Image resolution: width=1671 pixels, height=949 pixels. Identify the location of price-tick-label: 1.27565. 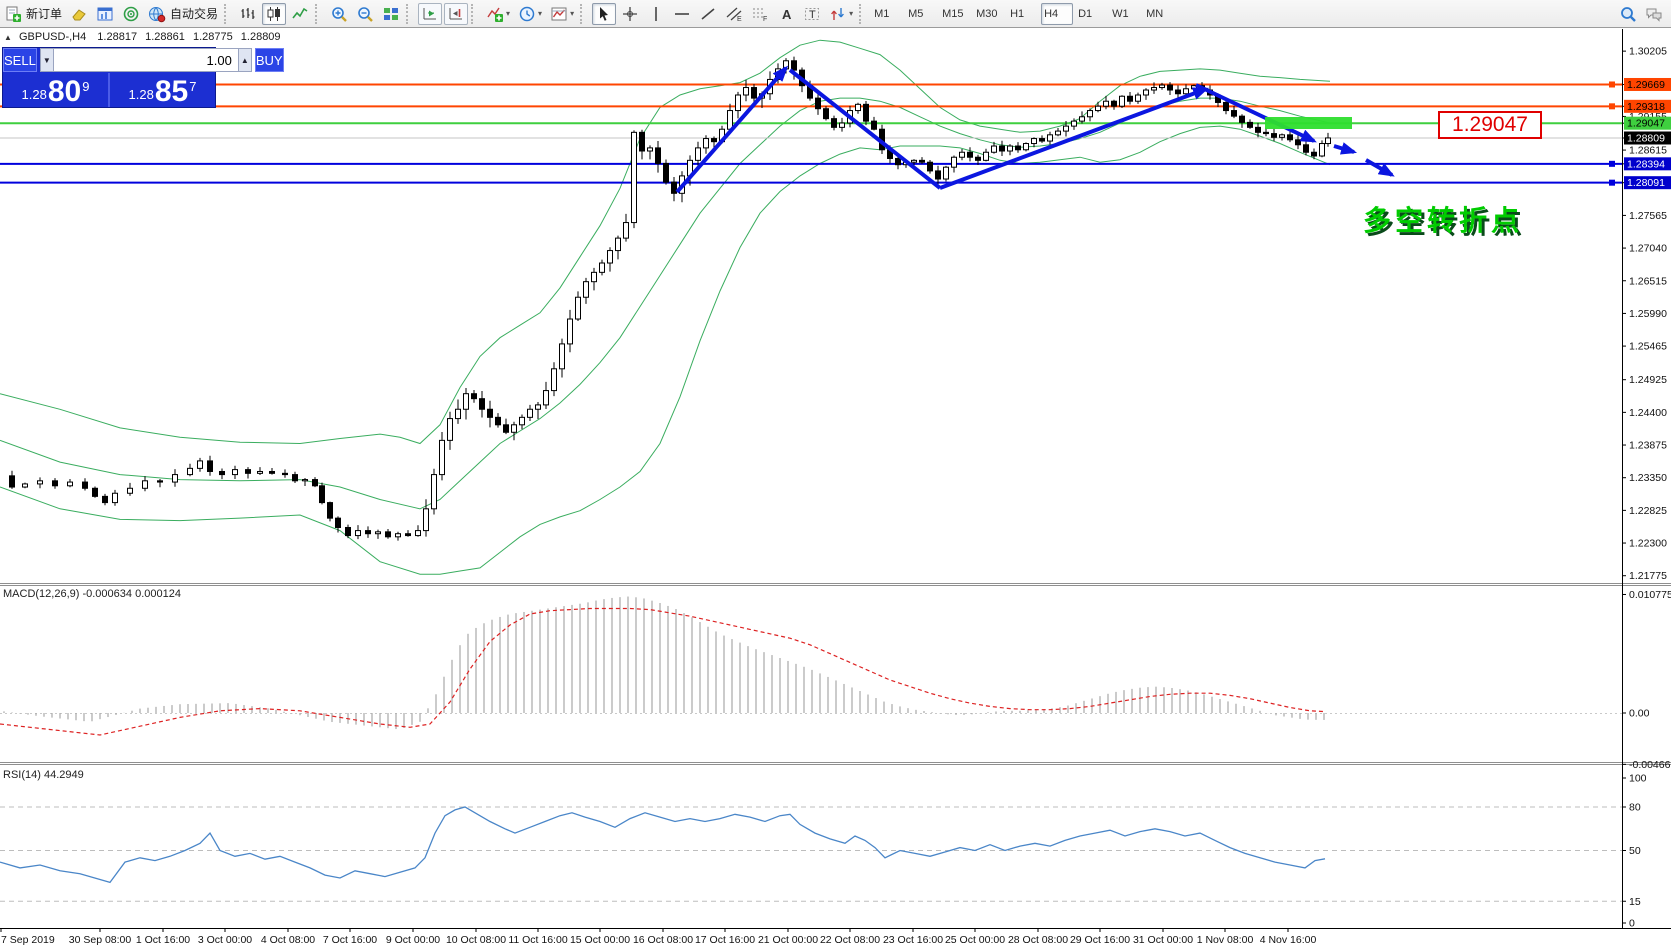
(1648, 216).